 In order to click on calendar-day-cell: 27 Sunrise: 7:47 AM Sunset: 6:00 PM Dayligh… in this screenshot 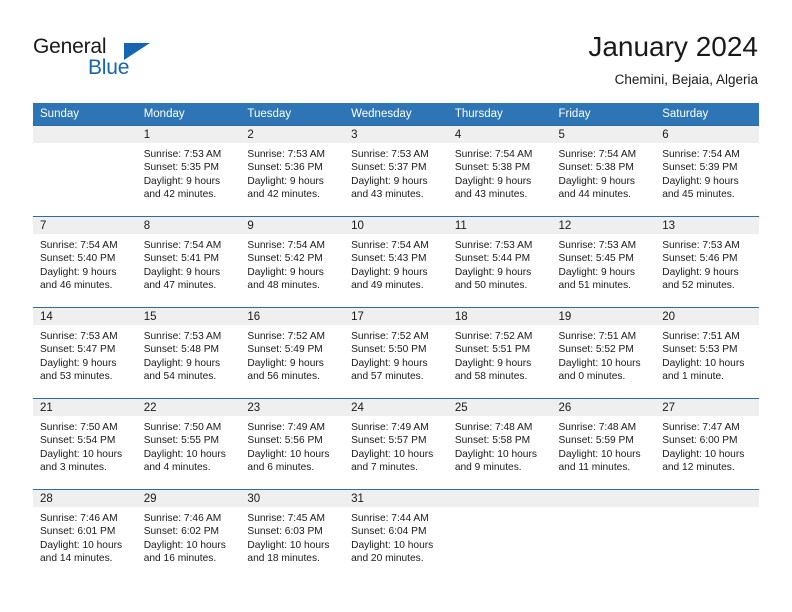, I will do `click(707, 444)`.